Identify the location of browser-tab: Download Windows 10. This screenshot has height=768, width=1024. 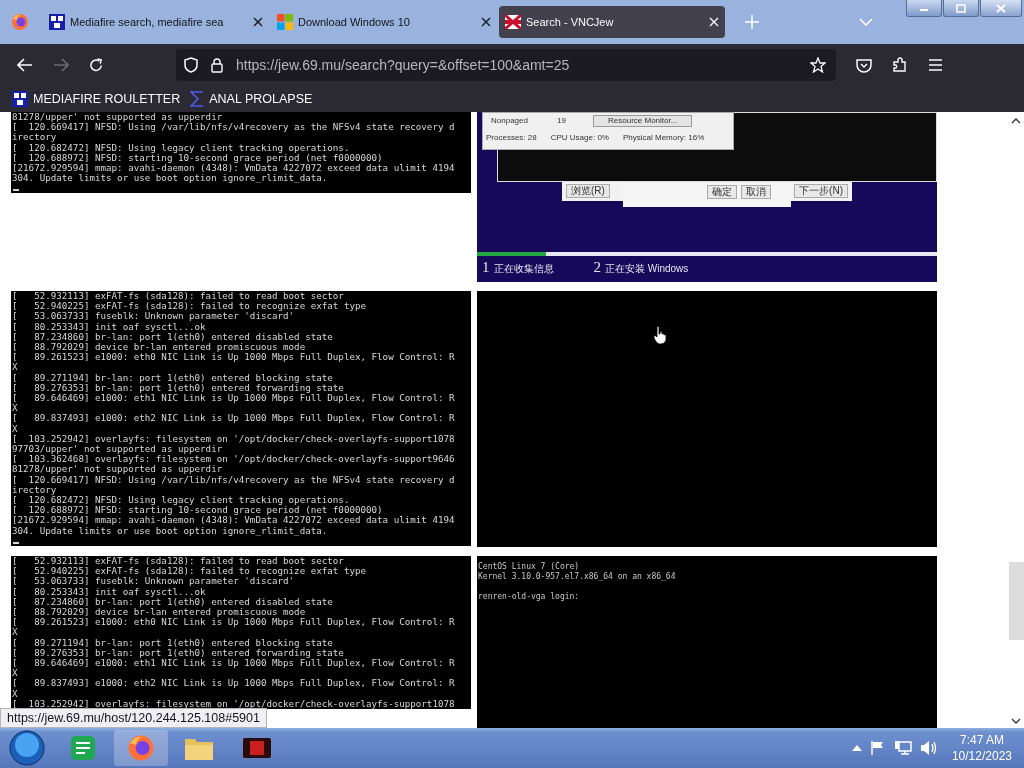
(384, 22).